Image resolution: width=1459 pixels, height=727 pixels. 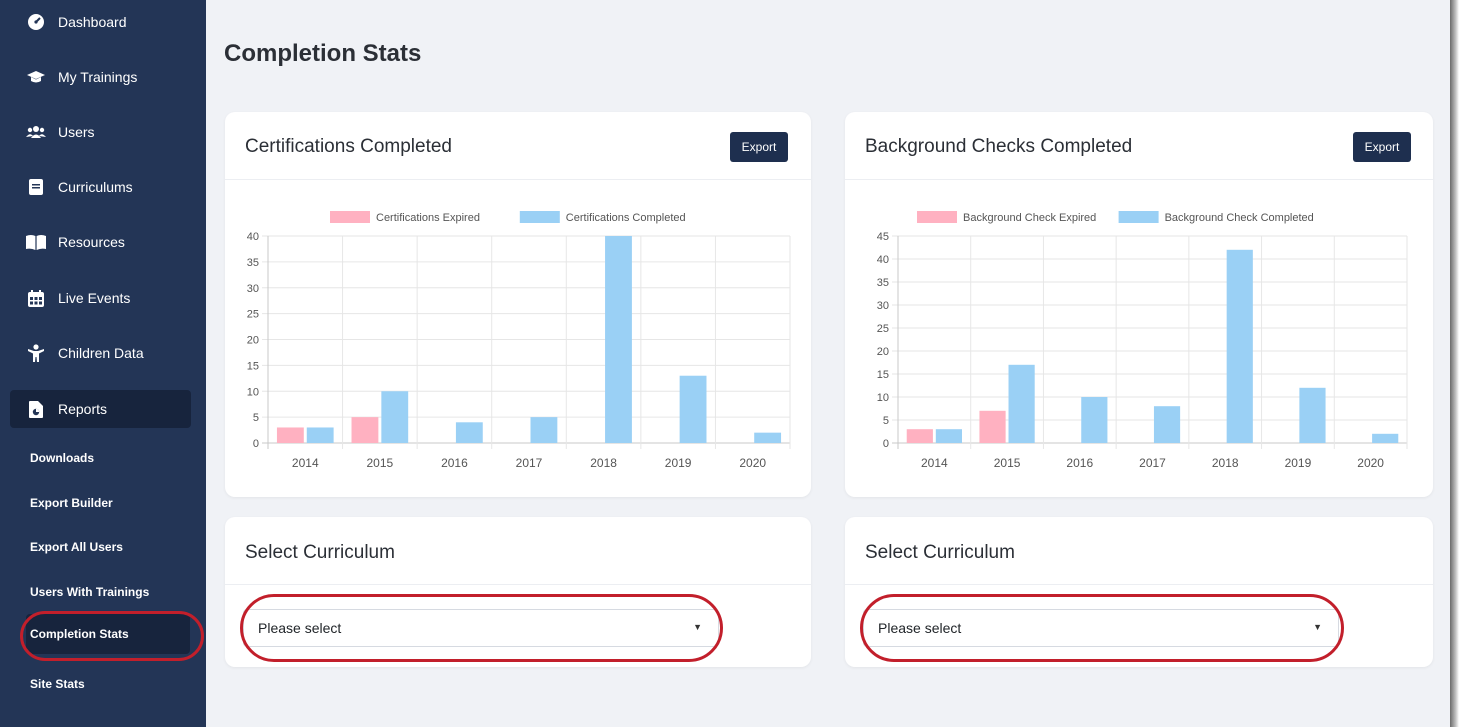 I want to click on x-tick-label: 2020, so click(x=1370, y=463).